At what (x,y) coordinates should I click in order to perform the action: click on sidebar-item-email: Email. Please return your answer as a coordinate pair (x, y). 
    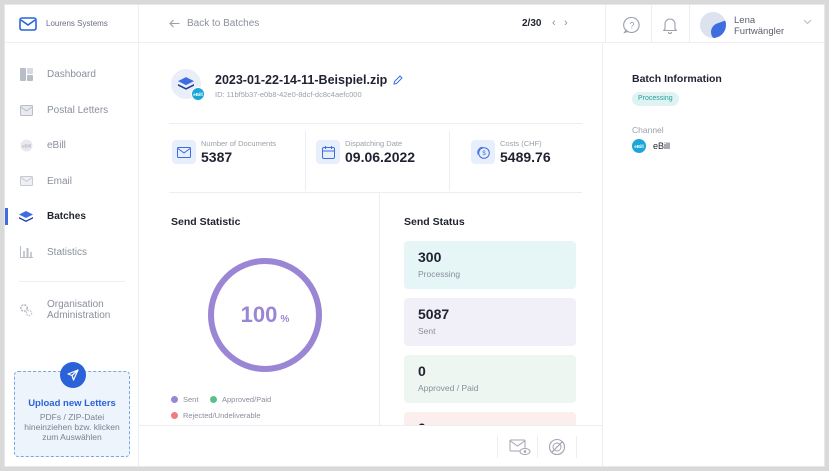
    Looking at the image, I should click on (72, 182).